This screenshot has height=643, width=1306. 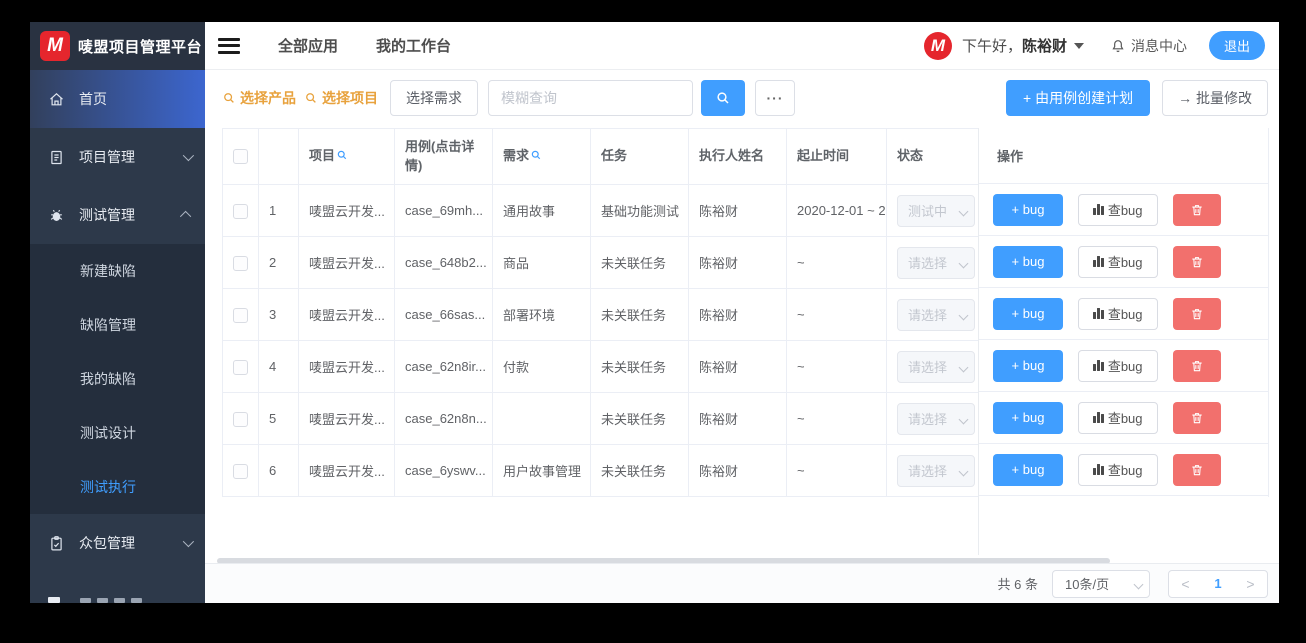 What do you see at coordinates (434, 98) in the screenshot?
I see `select-requirement-button: 选择需求` at bounding box center [434, 98].